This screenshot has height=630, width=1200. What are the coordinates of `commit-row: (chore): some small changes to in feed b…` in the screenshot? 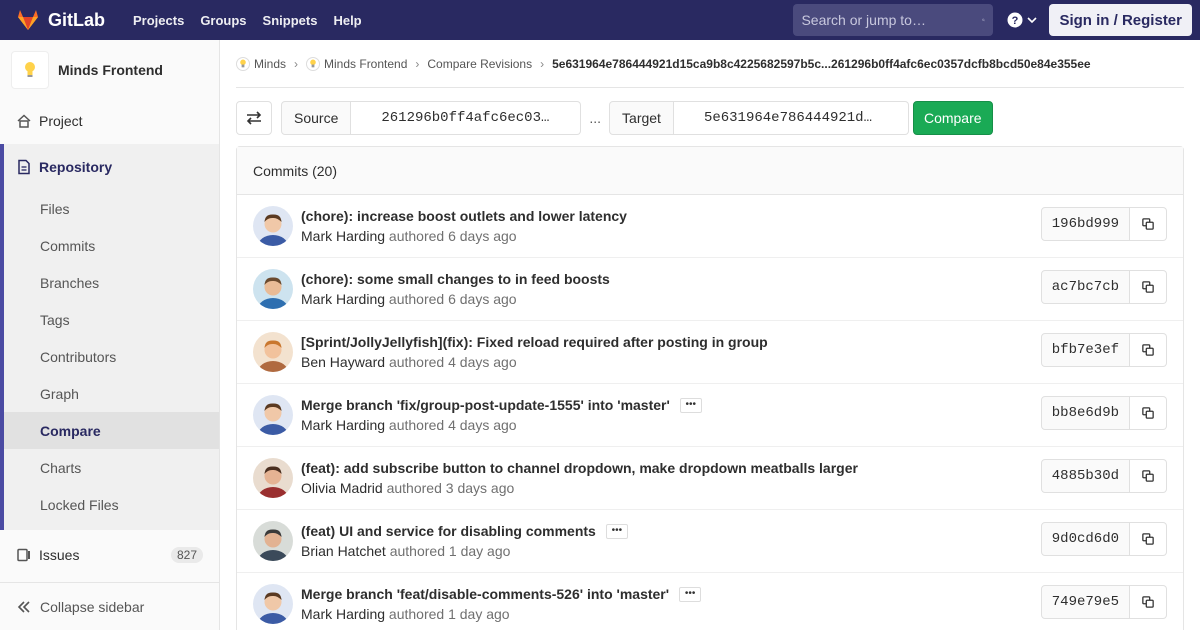 It's located at (710, 289).